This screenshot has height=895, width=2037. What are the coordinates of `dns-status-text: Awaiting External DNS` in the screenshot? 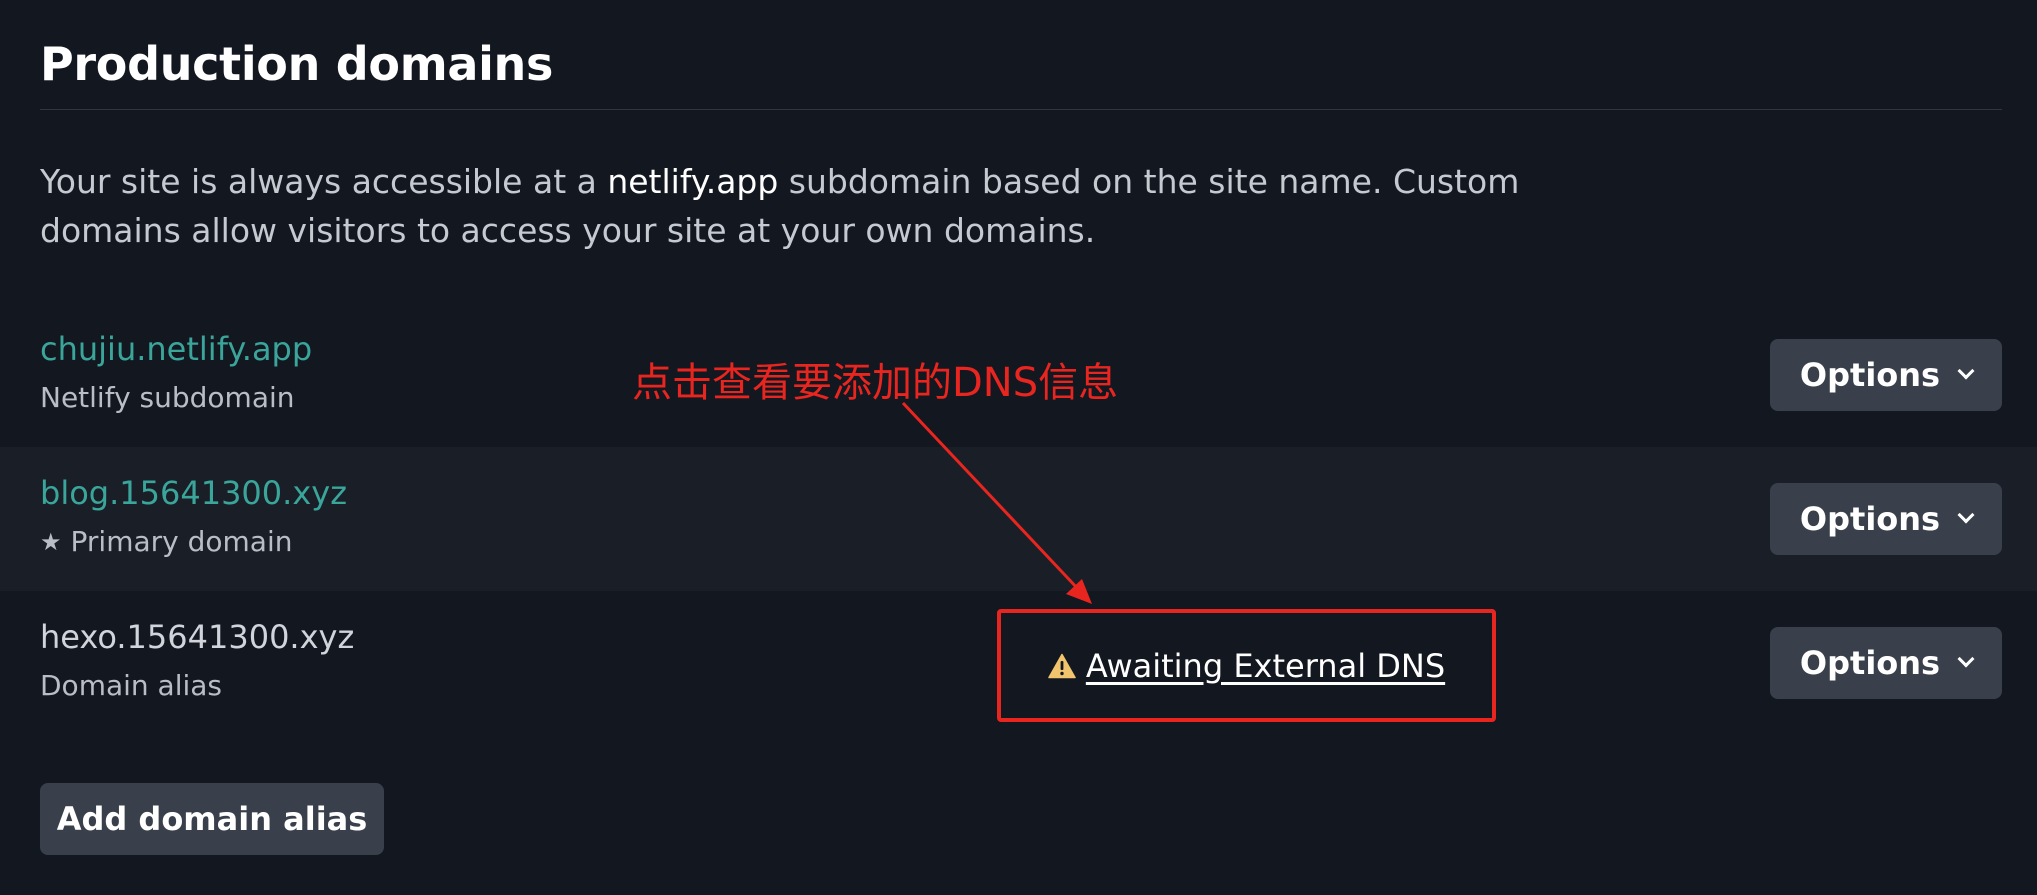 It's located at (1265, 665).